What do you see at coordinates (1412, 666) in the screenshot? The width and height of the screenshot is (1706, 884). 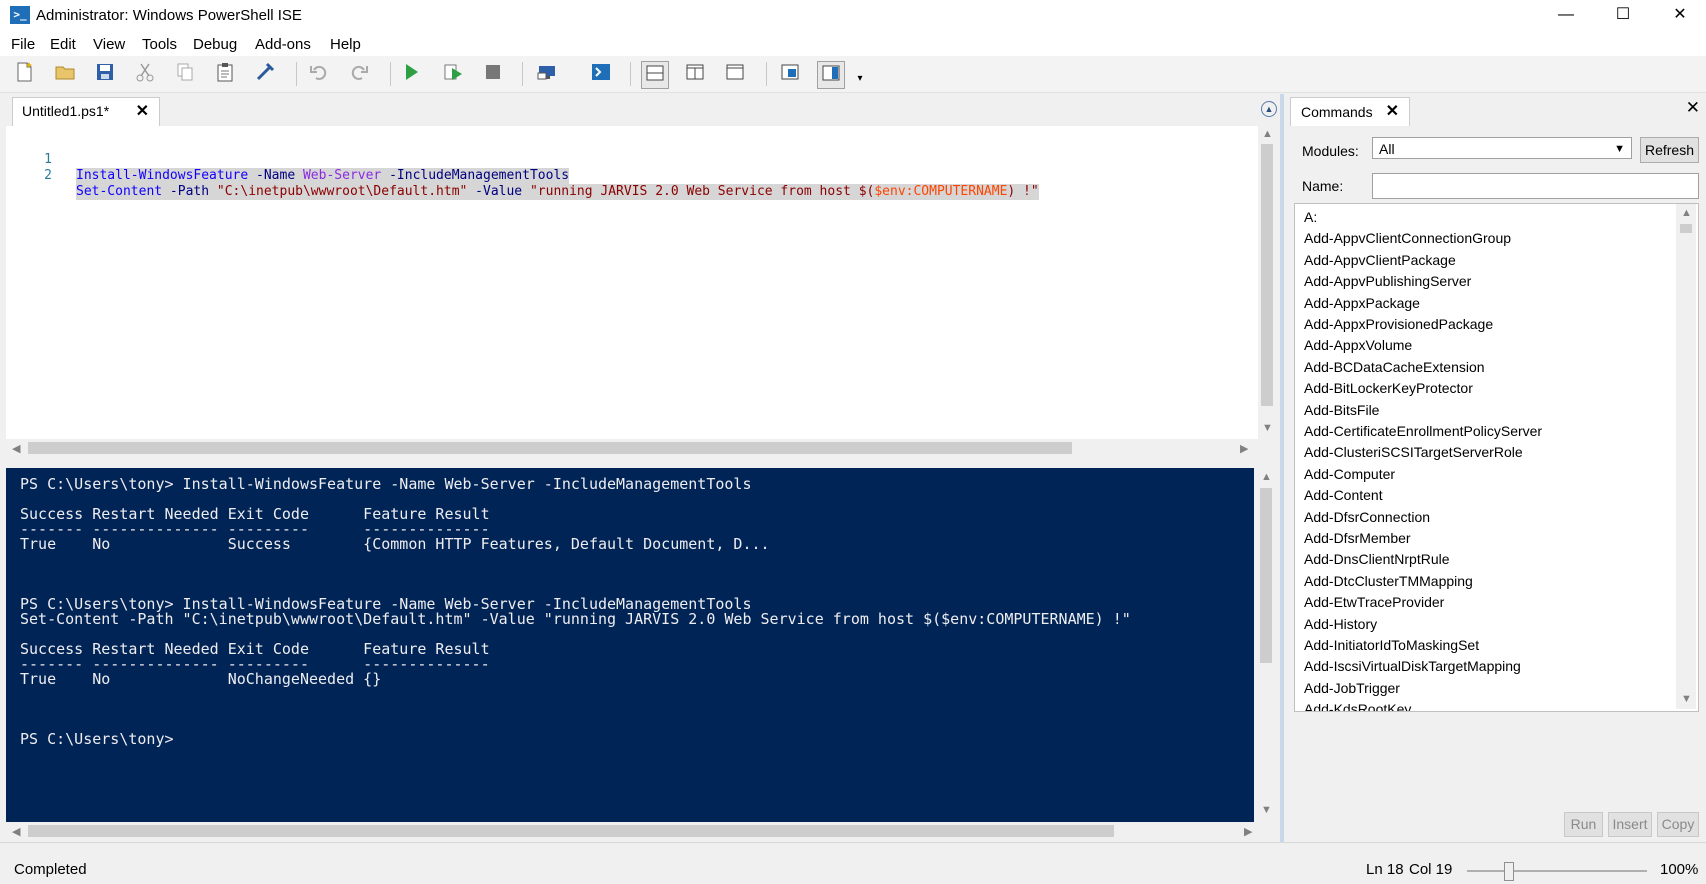 I see `list-item: Add-IscsiVirtualDiskTargetMapping` at bounding box center [1412, 666].